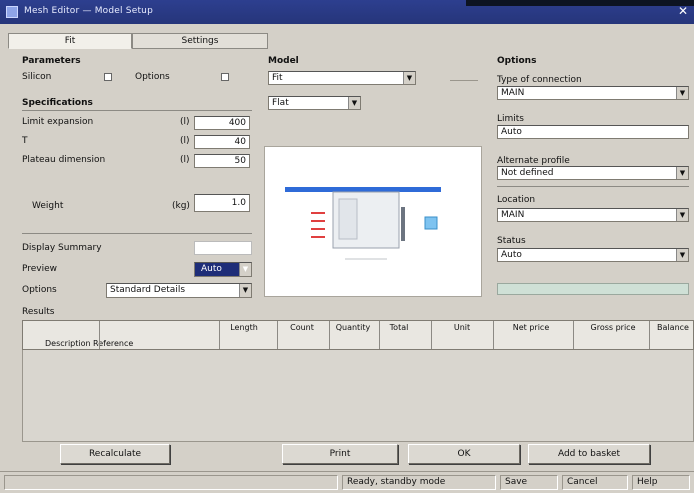  I want to click on column-header: Gross price, so click(613, 327).